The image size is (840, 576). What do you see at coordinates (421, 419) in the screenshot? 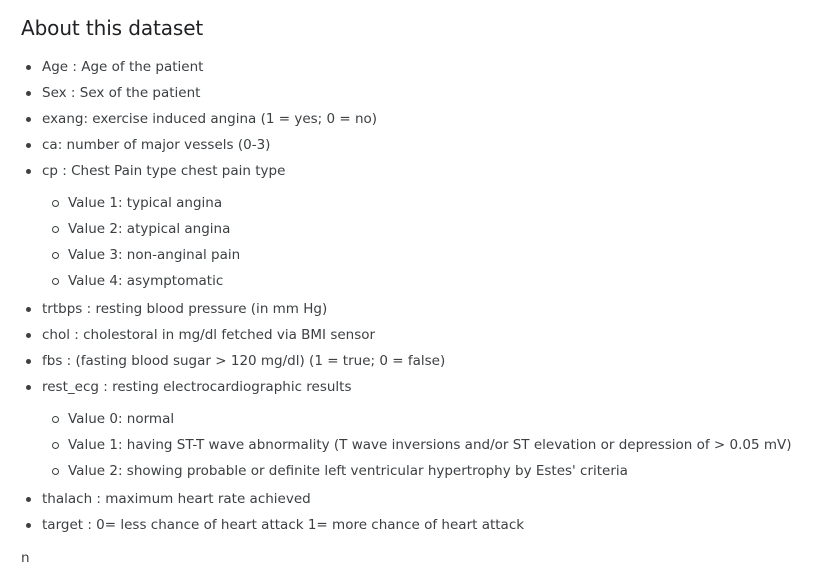
I see `rest-ecg-value-item: Value 0: normal` at bounding box center [421, 419].